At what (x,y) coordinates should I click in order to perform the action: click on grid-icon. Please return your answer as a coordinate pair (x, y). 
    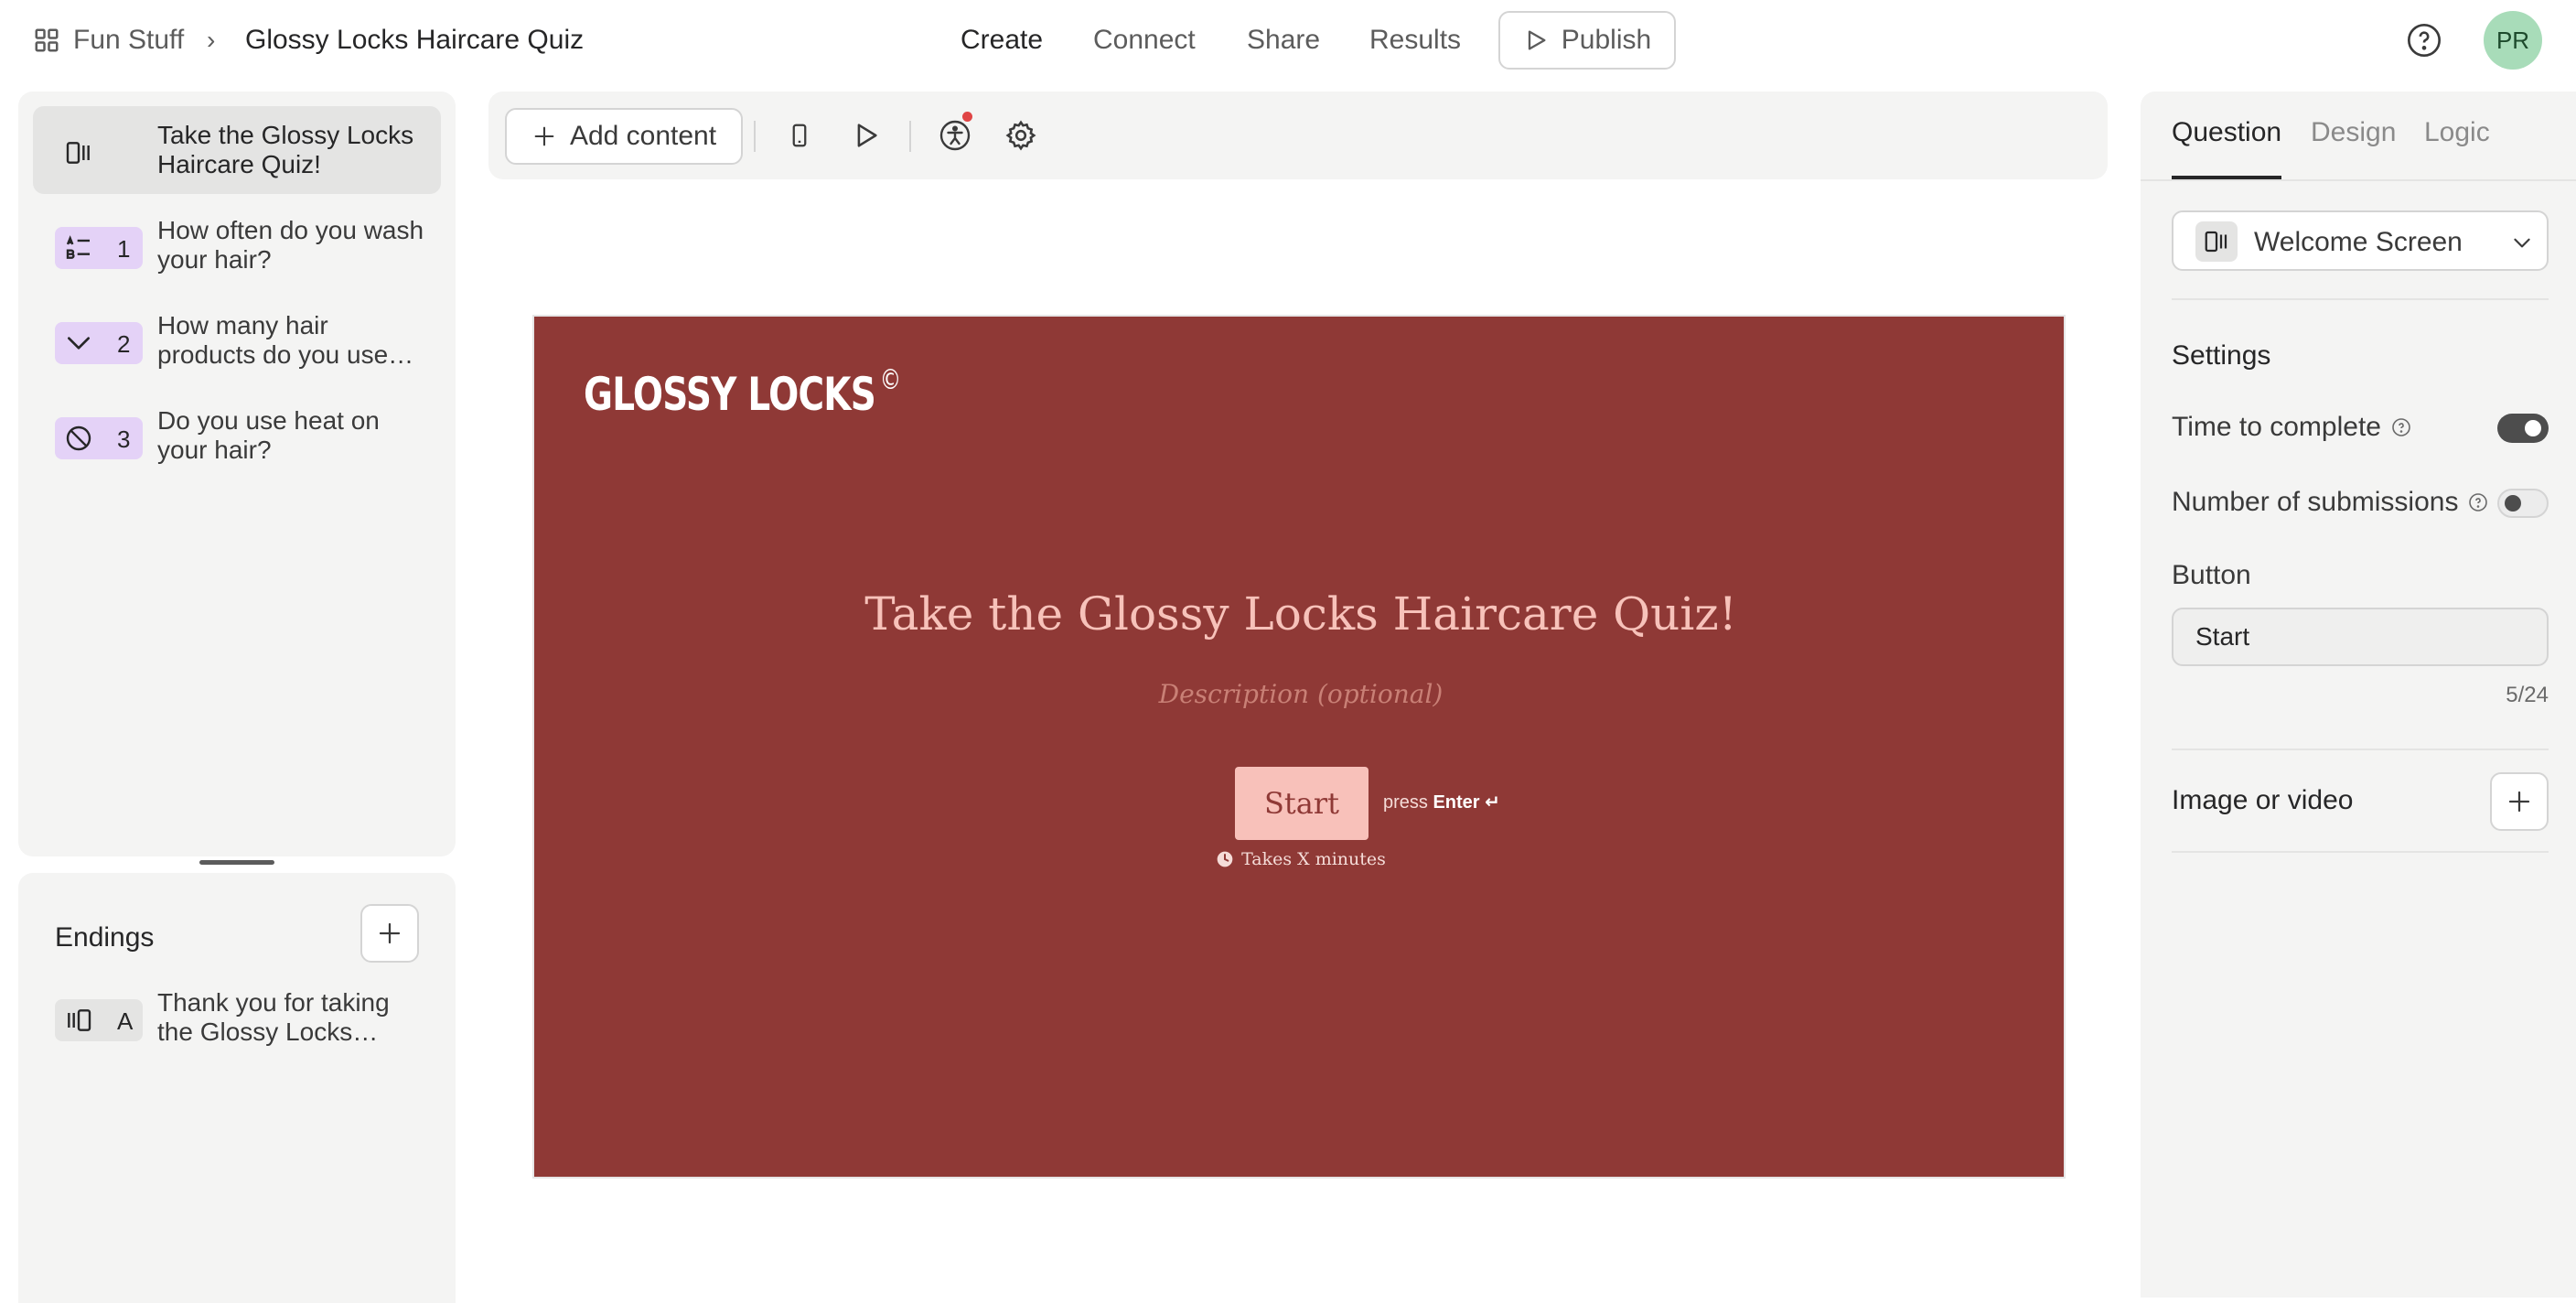
    Looking at the image, I should click on (47, 40).